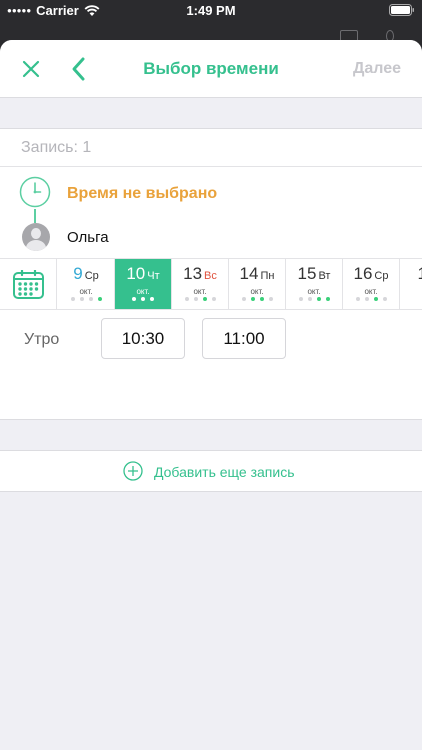 The height and width of the screenshot is (750, 422). I want to click on time-slot-button: 11:00, so click(244, 338).